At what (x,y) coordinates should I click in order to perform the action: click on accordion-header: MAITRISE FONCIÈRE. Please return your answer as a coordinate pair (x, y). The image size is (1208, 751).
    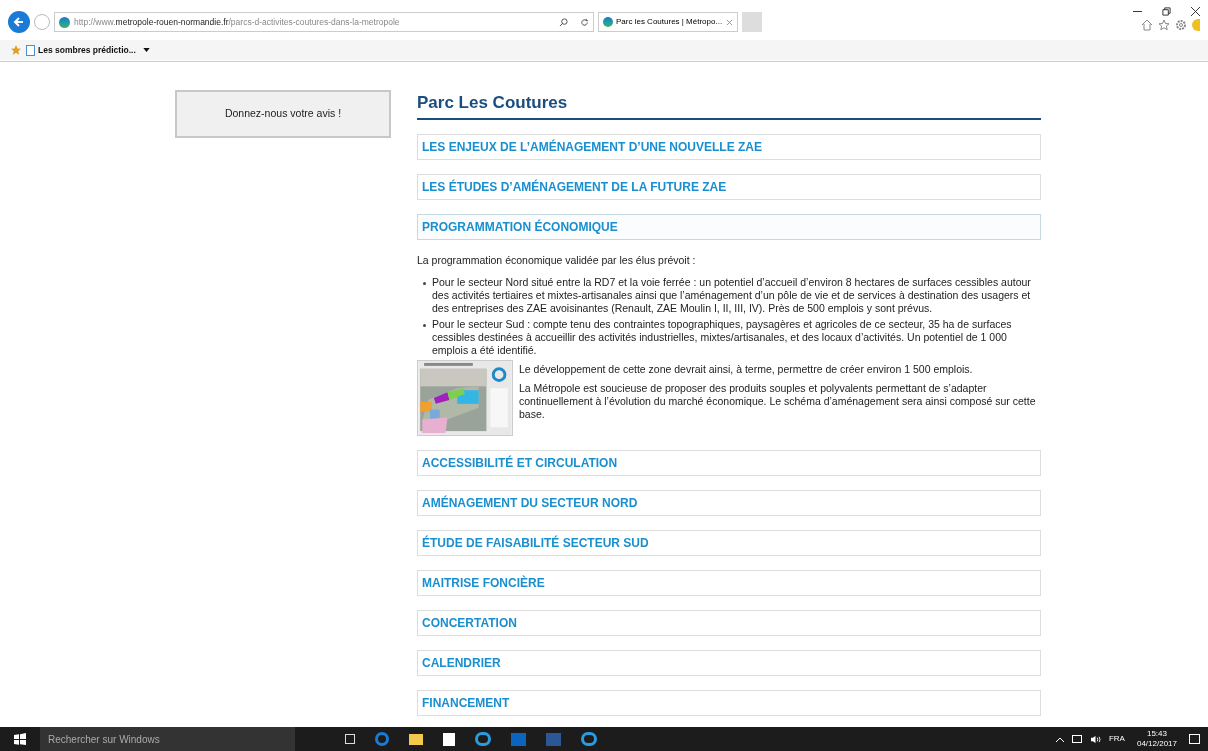
    Looking at the image, I should click on (729, 583).